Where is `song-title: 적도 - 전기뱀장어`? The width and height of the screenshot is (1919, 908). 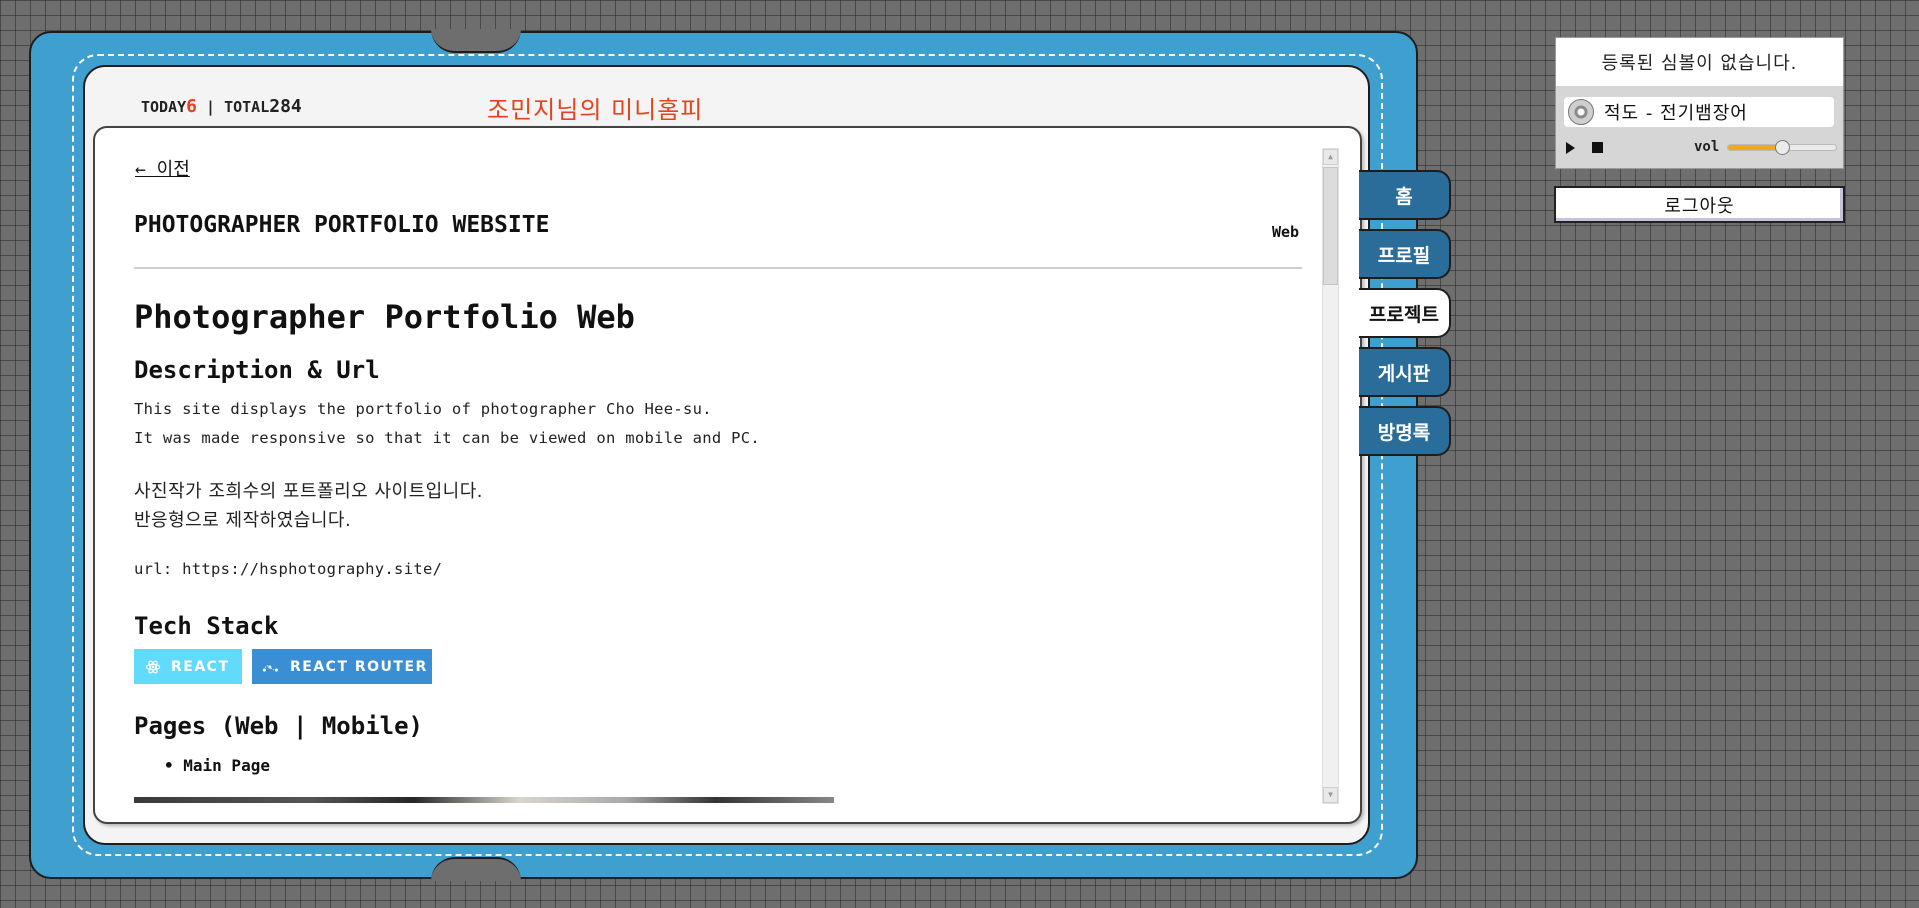
song-title: 적도 - 전기뱀장어 is located at coordinates (1676, 113).